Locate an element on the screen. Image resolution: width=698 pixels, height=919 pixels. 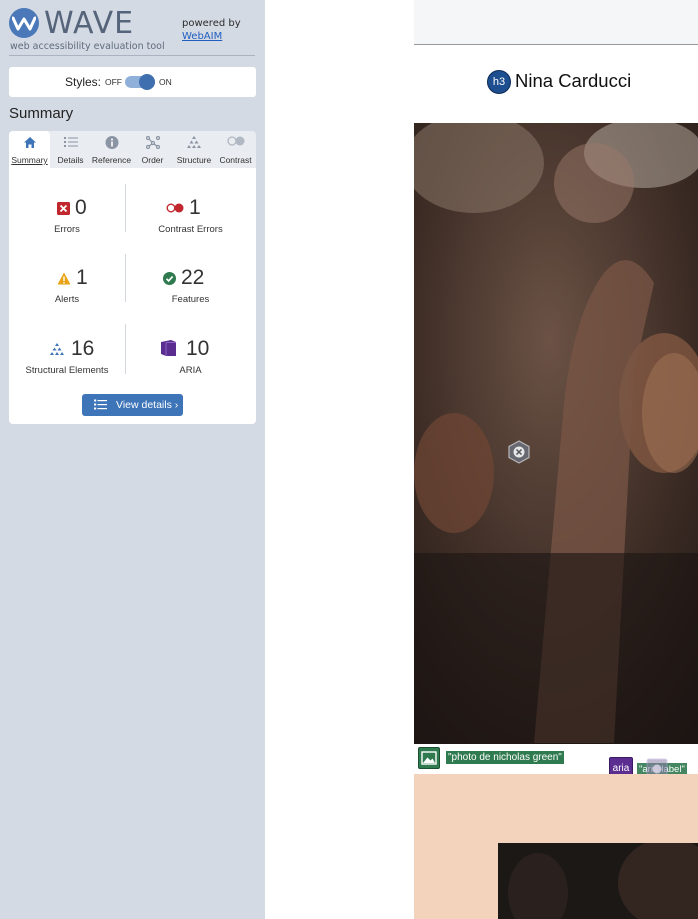
feature-check-icon is located at coordinates (169, 278).